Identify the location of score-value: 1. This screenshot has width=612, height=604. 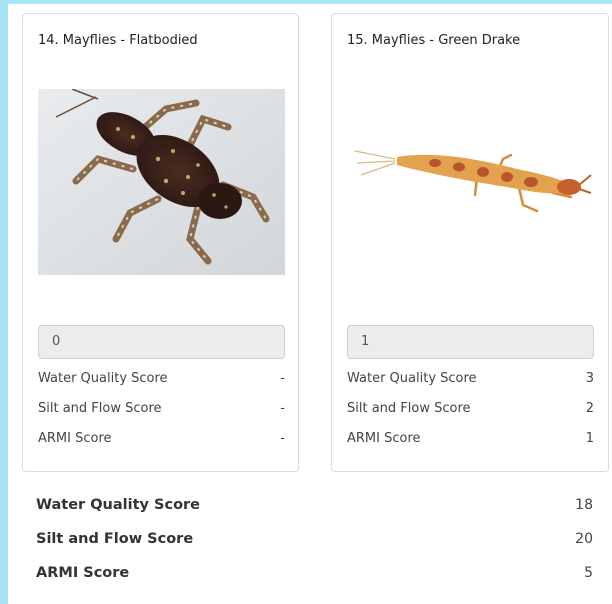
(589, 438).